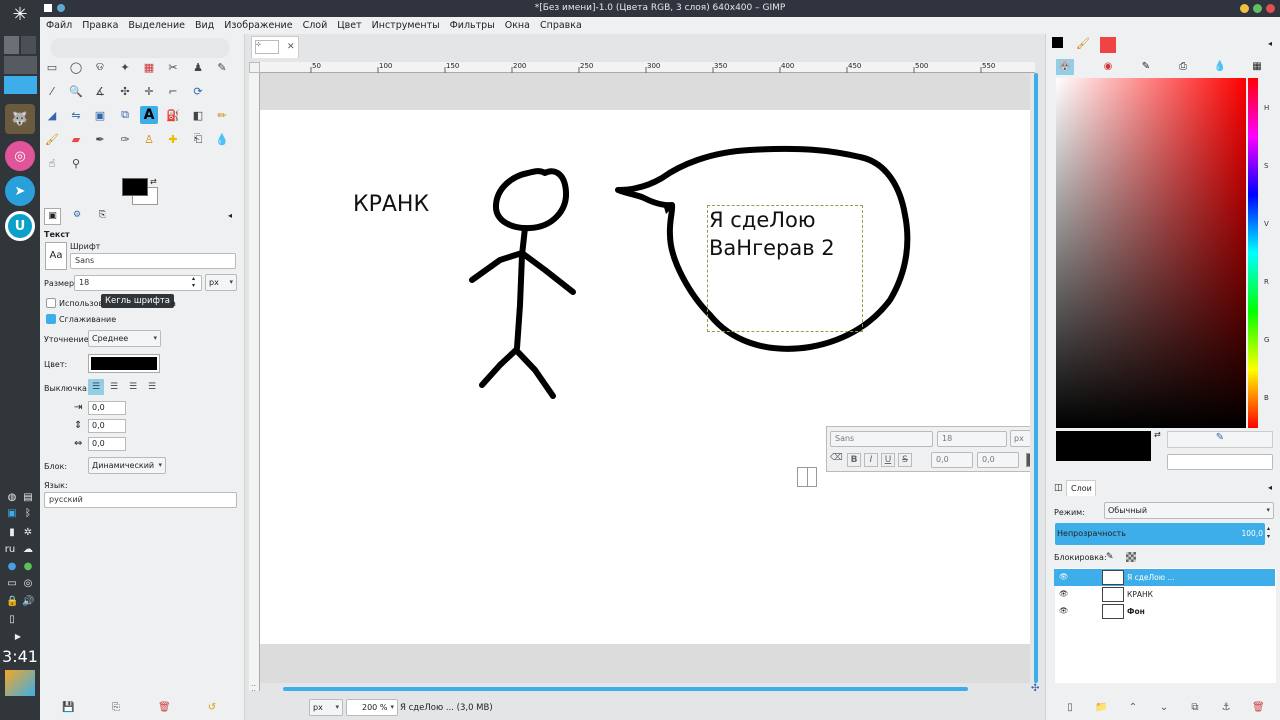  Describe the element at coordinates (785, 220) in the screenshot. I see `bubble-text-line-1: Я сдеЛою` at that location.